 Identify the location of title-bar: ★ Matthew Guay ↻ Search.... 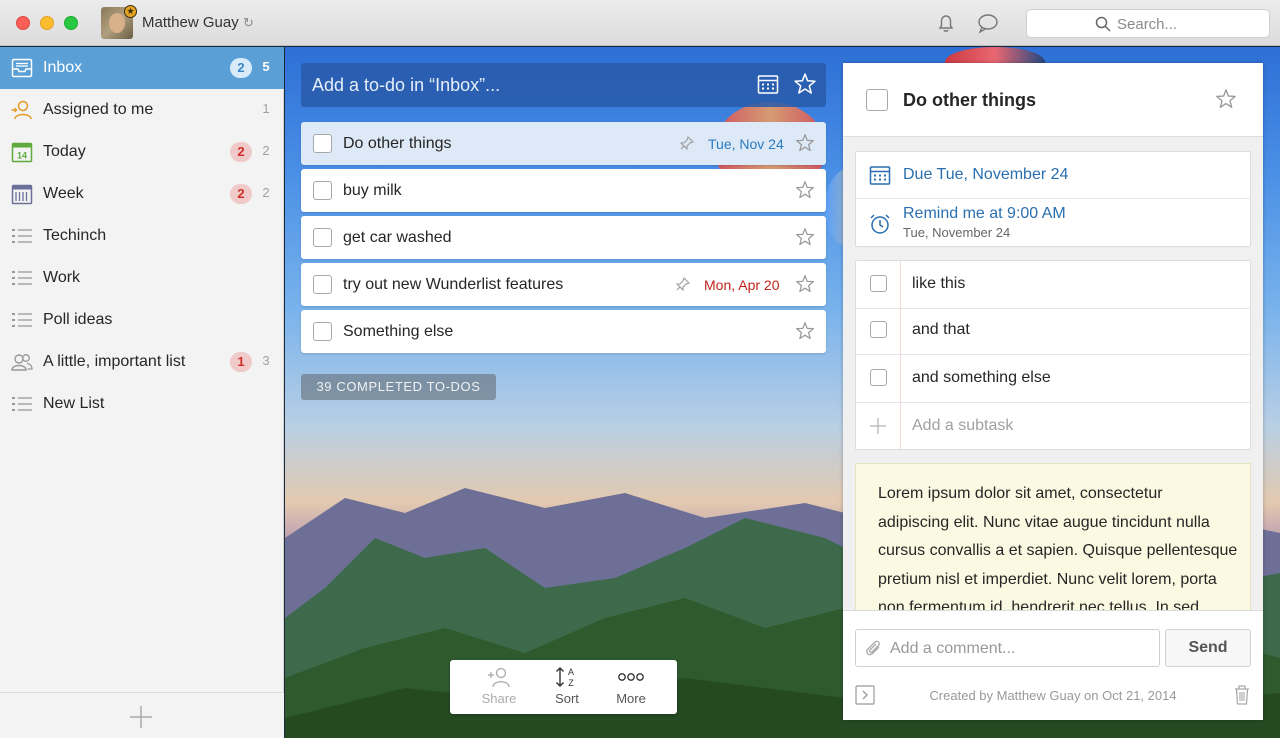
(640, 23).